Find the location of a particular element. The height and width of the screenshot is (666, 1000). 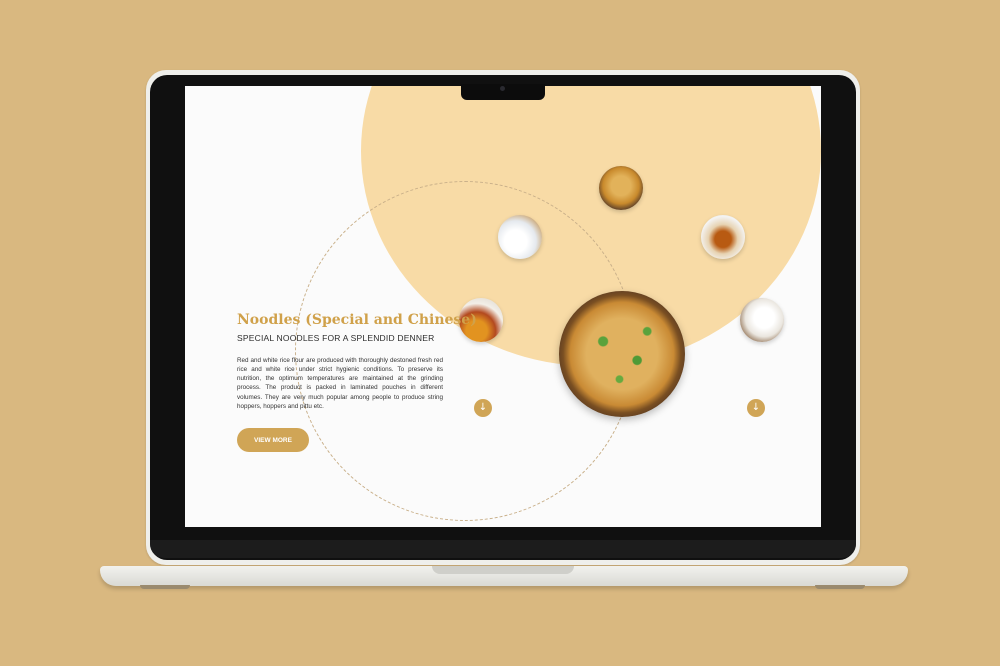

rice-thumbnail is located at coordinates (520, 237).